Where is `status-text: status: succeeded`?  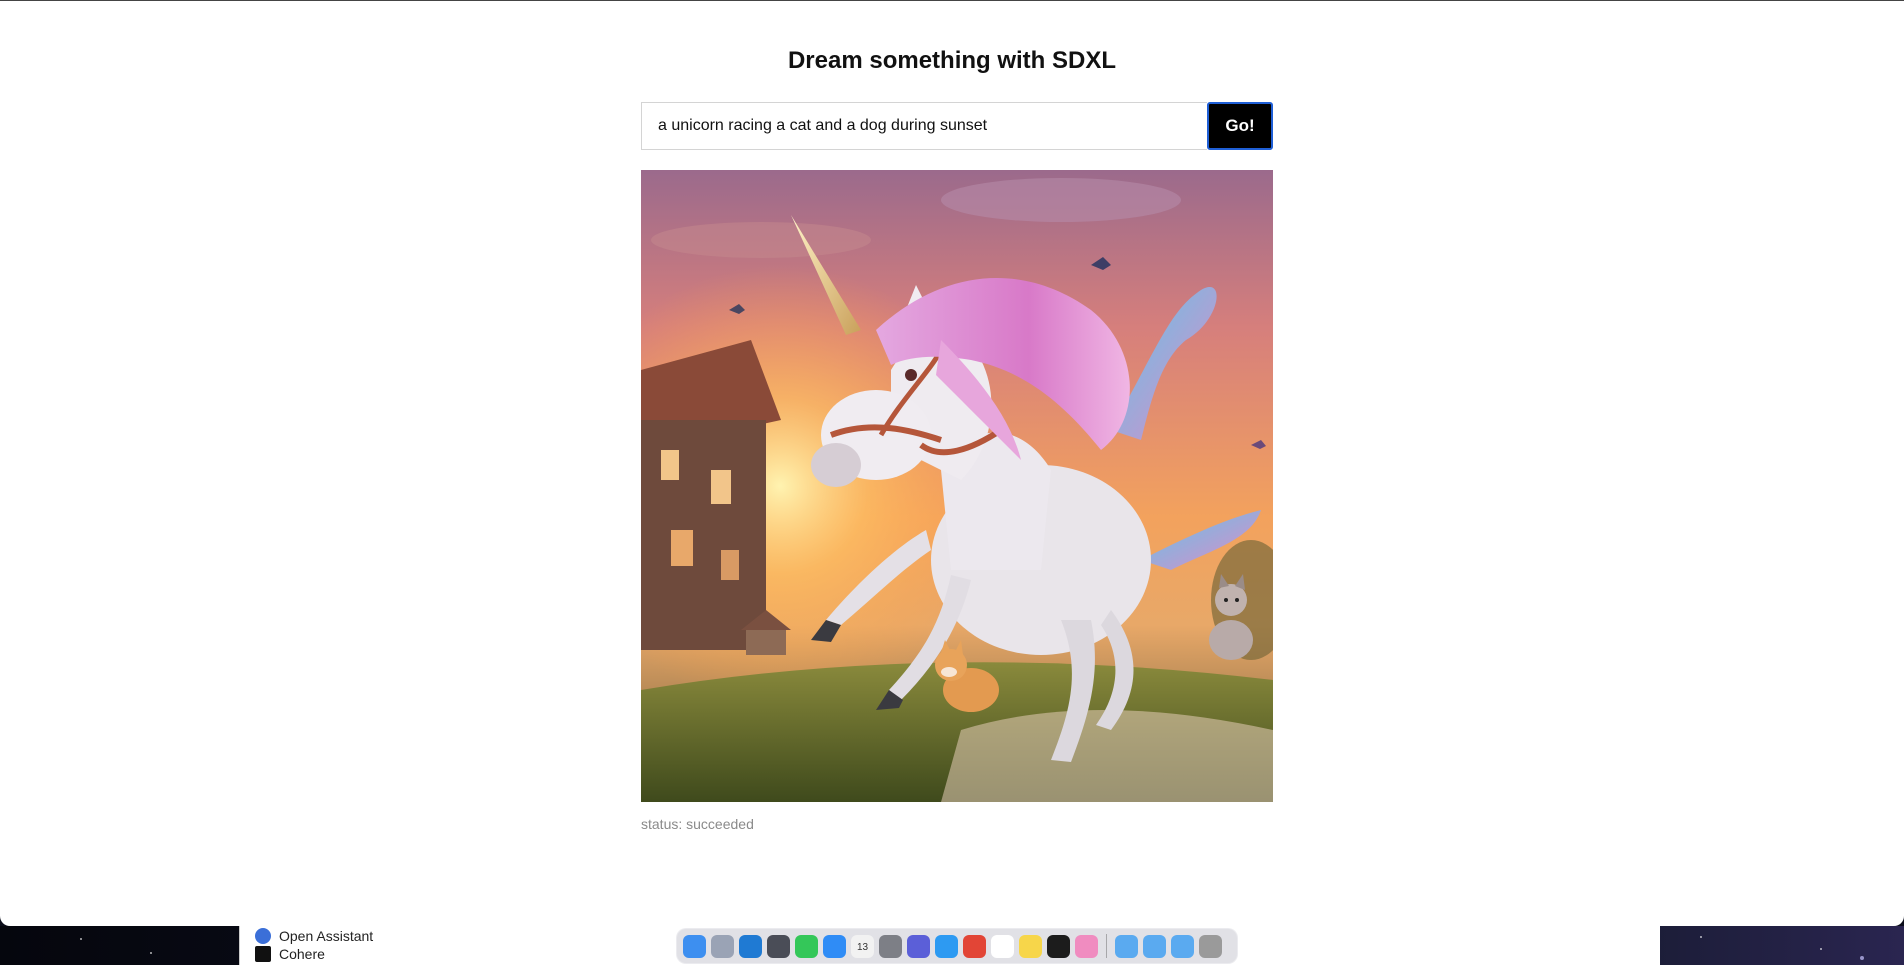
status-text: status: succeeded is located at coordinates (697, 824).